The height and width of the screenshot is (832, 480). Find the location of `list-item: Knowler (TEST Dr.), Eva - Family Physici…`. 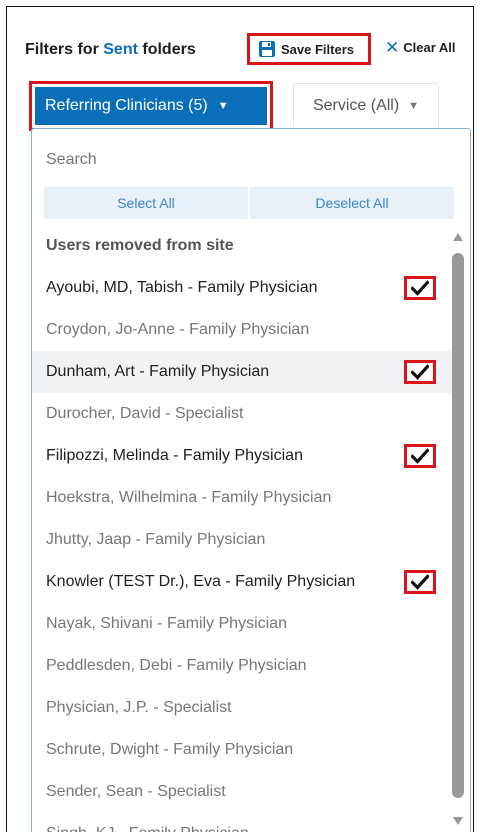

list-item: Knowler (TEST Dr.), Eva - Family Physici… is located at coordinates (242, 582).